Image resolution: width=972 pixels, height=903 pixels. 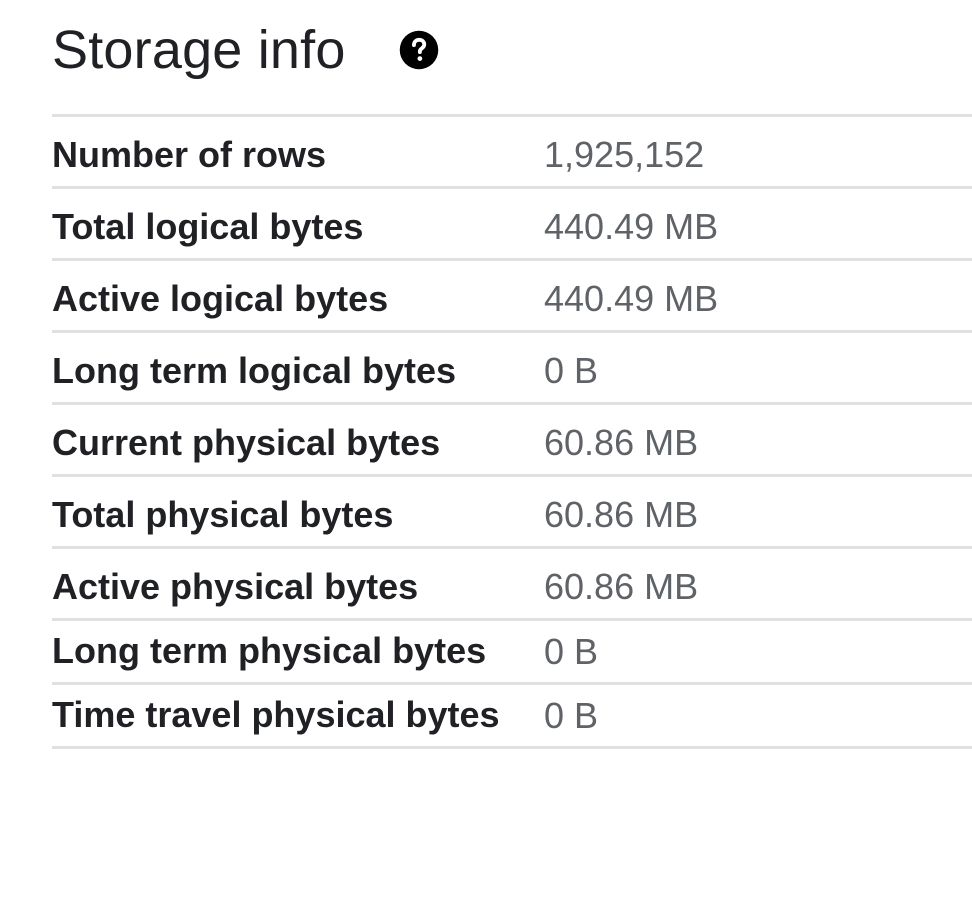 What do you see at coordinates (512, 584) in the screenshot?
I see `table-row: Active physical bytes 60.86 MB` at bounding box center [512, 584].